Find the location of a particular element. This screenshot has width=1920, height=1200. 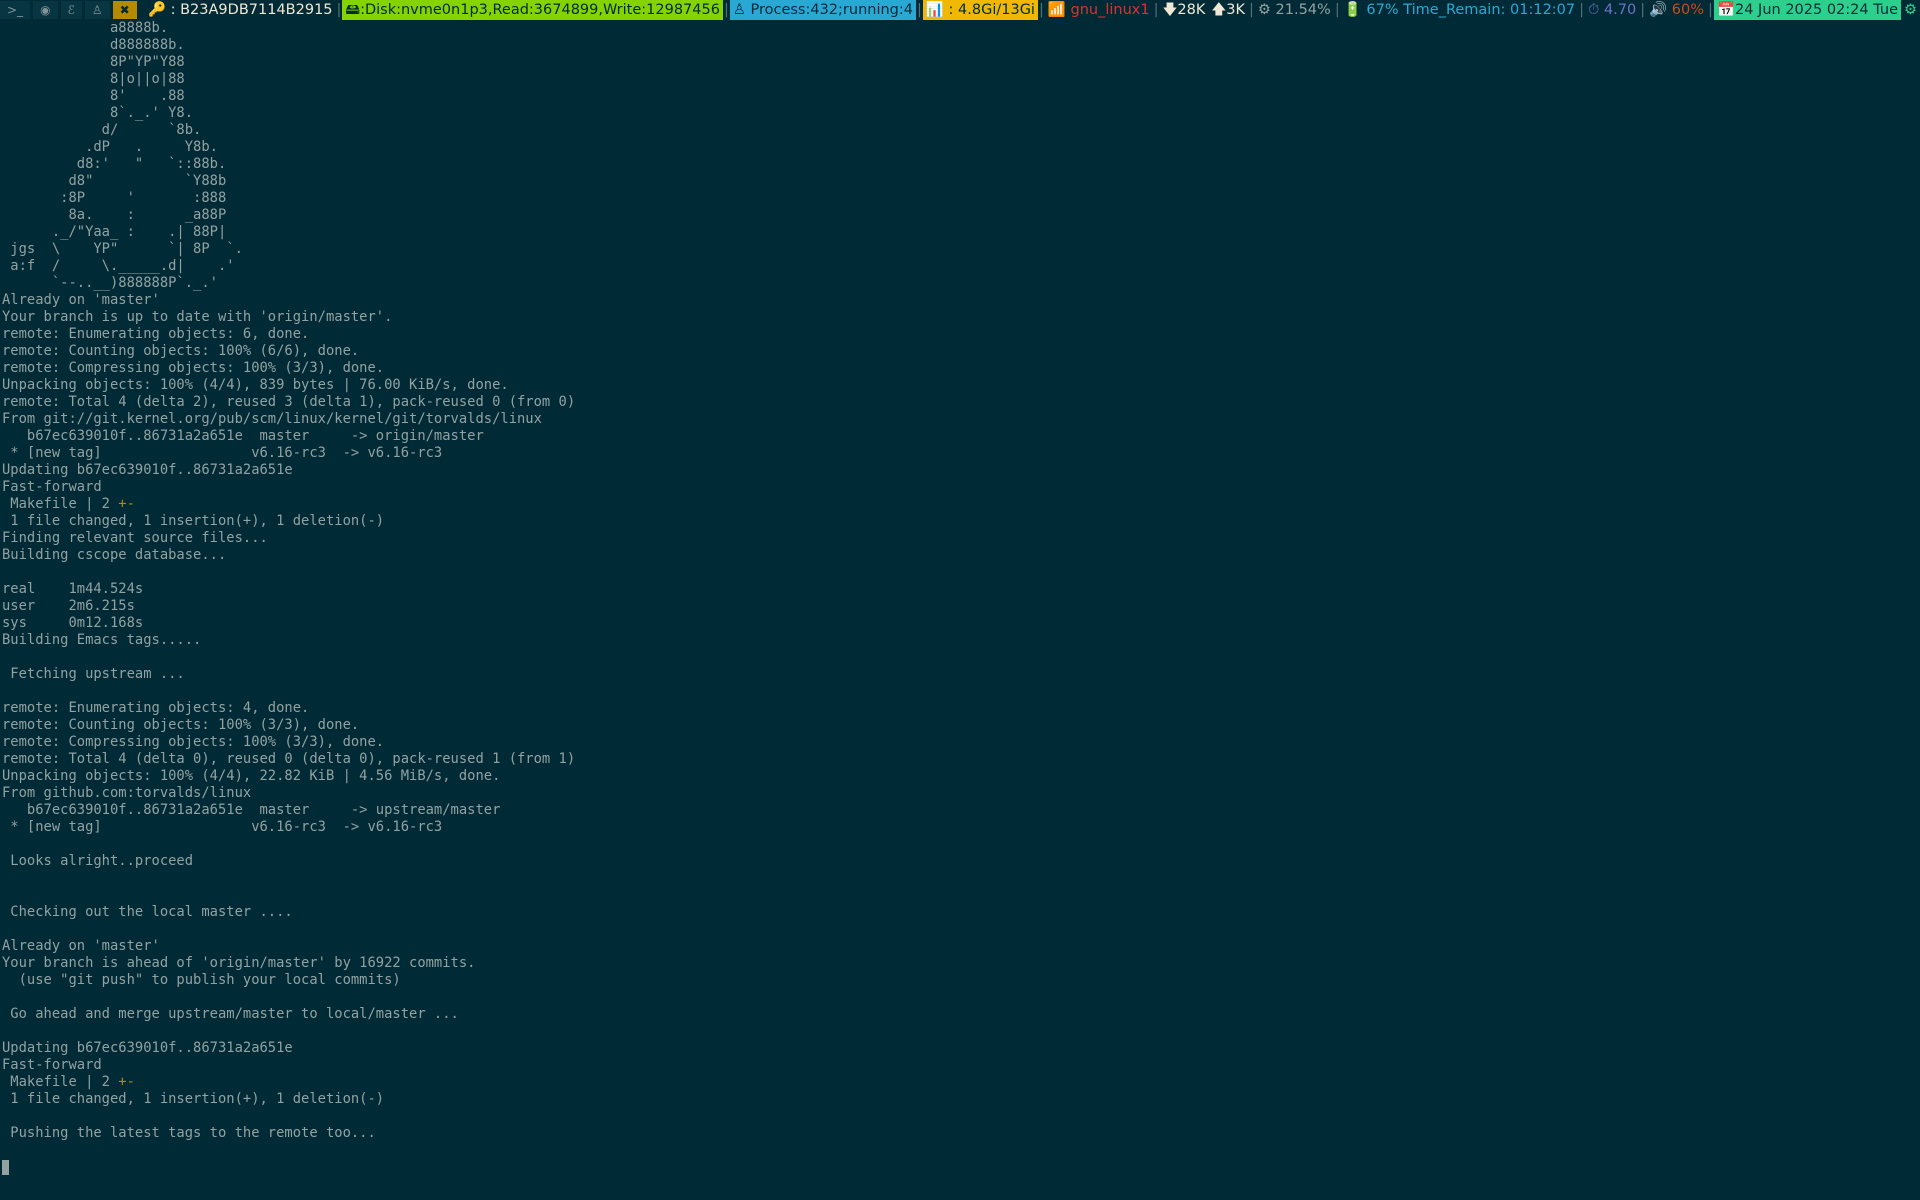

workspace-switcher: >_ ◉ ℰ ♙ ✖ is located at coordinates (70, 10).